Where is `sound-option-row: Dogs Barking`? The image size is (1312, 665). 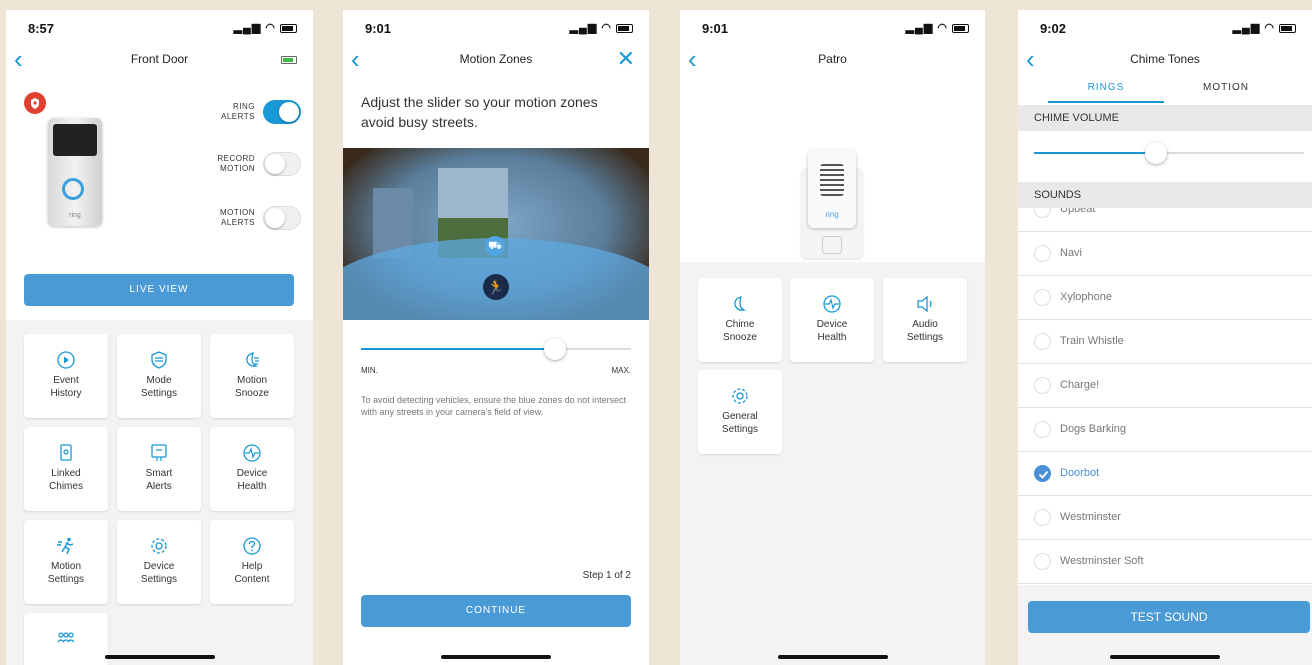
sound-option-row: Dogs Barking is located at coordinates (1165, 430).